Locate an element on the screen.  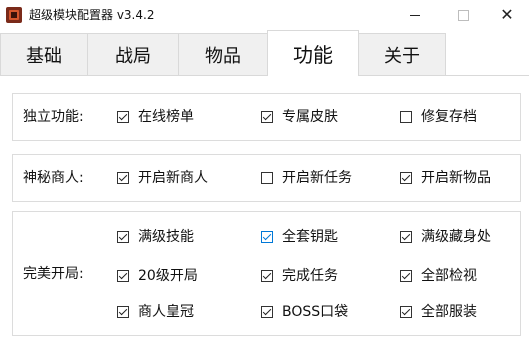
minimize-icon is located at coordinates (415, 15).